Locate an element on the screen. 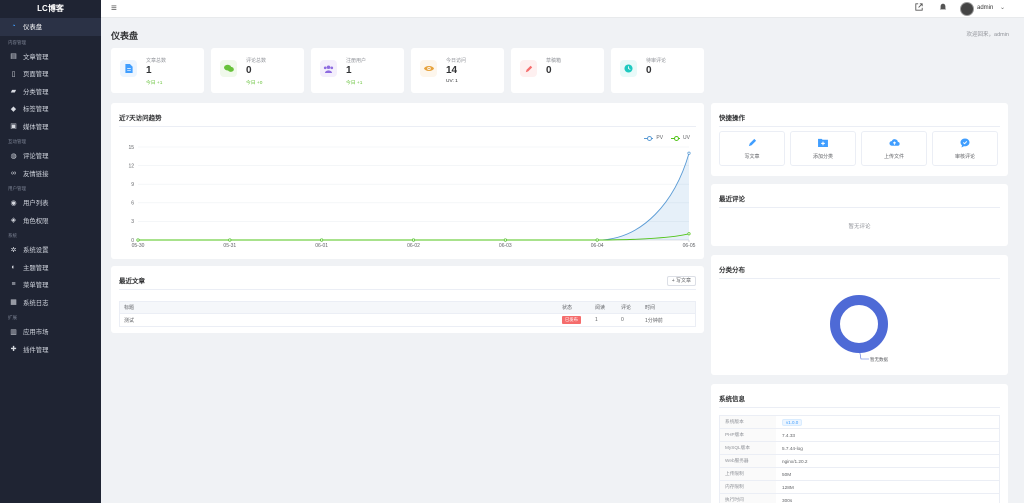 This screenshot has height=503, width=1024. info-value: 50M is located at coordinates (783, 474).